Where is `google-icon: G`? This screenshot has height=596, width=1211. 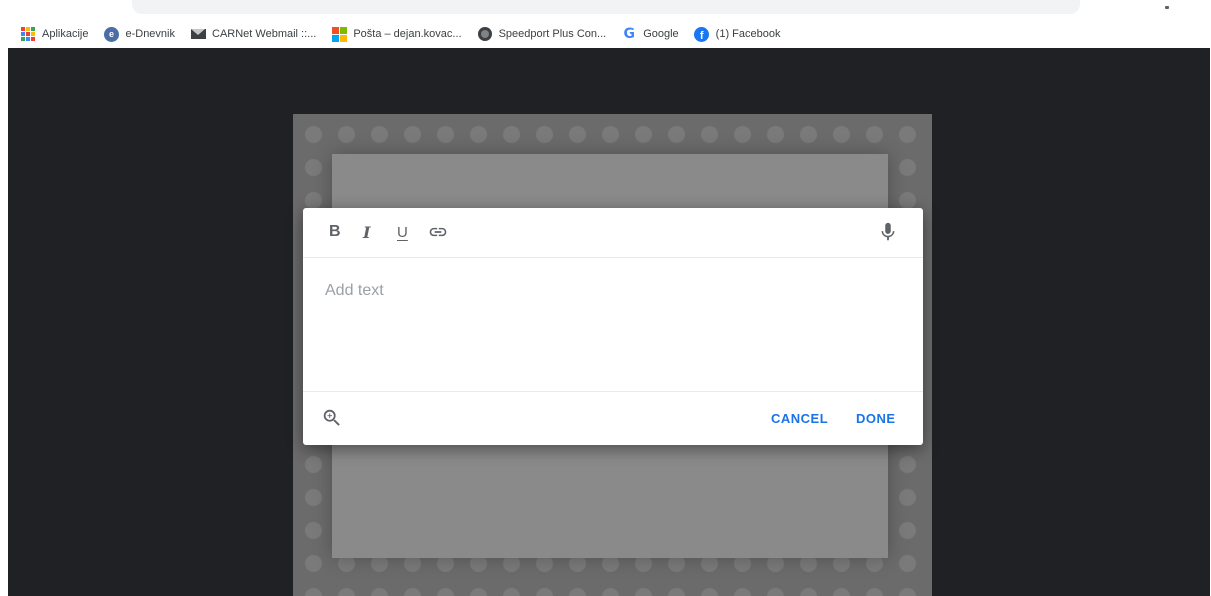
google-icon: G is located at coordinates (629, 34).